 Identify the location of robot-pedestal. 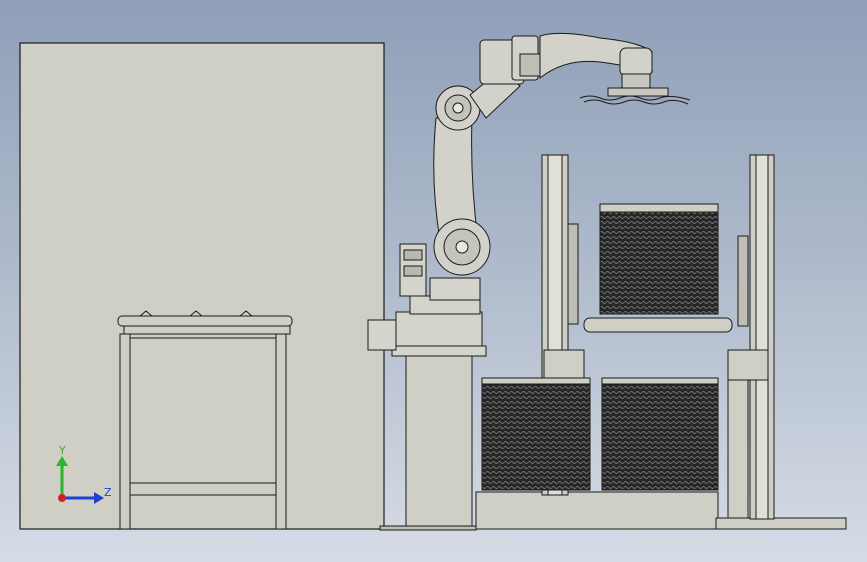
(428, 442).